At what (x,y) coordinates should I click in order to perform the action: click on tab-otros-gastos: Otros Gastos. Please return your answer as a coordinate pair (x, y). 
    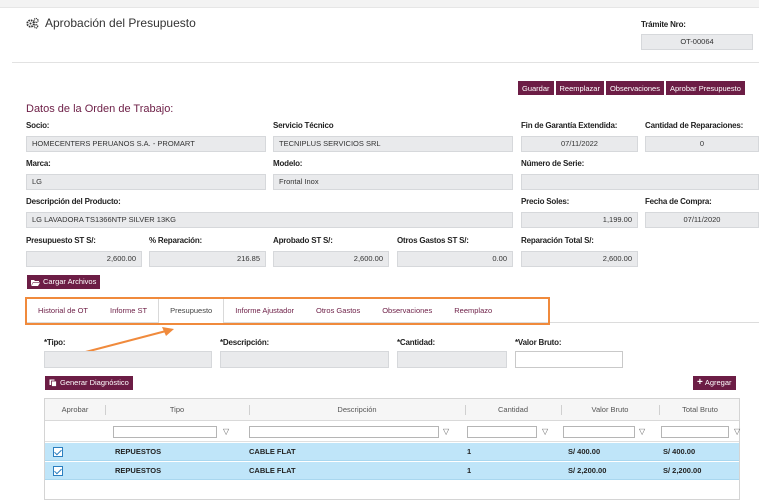
    Looking at the image, I should click on (338, 311).